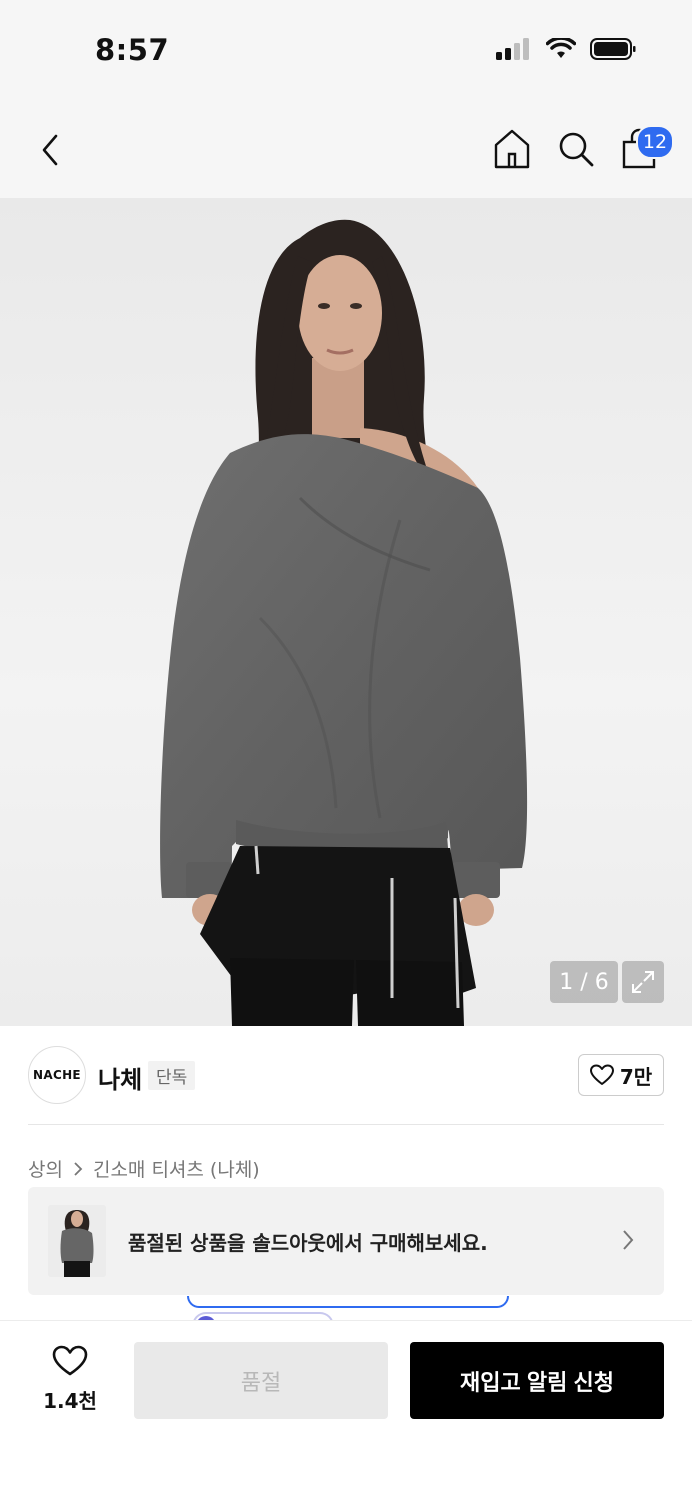 This screenshot has height=1501, width=692. Describe the element at coordinates (584, 982) in the screenshot. I see `image-counter: 1 / 6` at that location.